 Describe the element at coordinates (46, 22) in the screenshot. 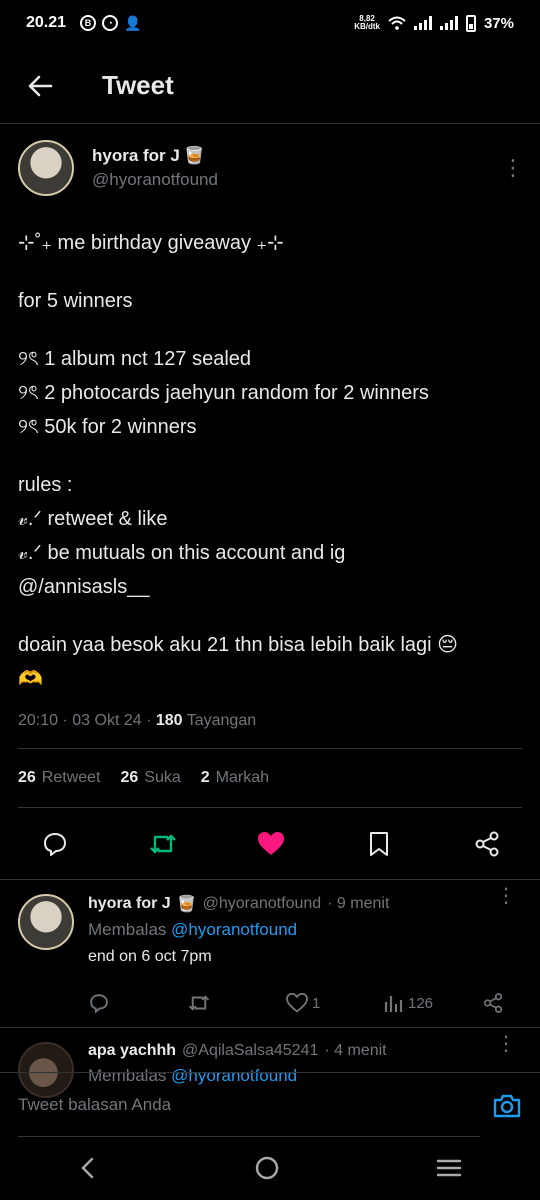

I see `status-time: 20.21` at that location.